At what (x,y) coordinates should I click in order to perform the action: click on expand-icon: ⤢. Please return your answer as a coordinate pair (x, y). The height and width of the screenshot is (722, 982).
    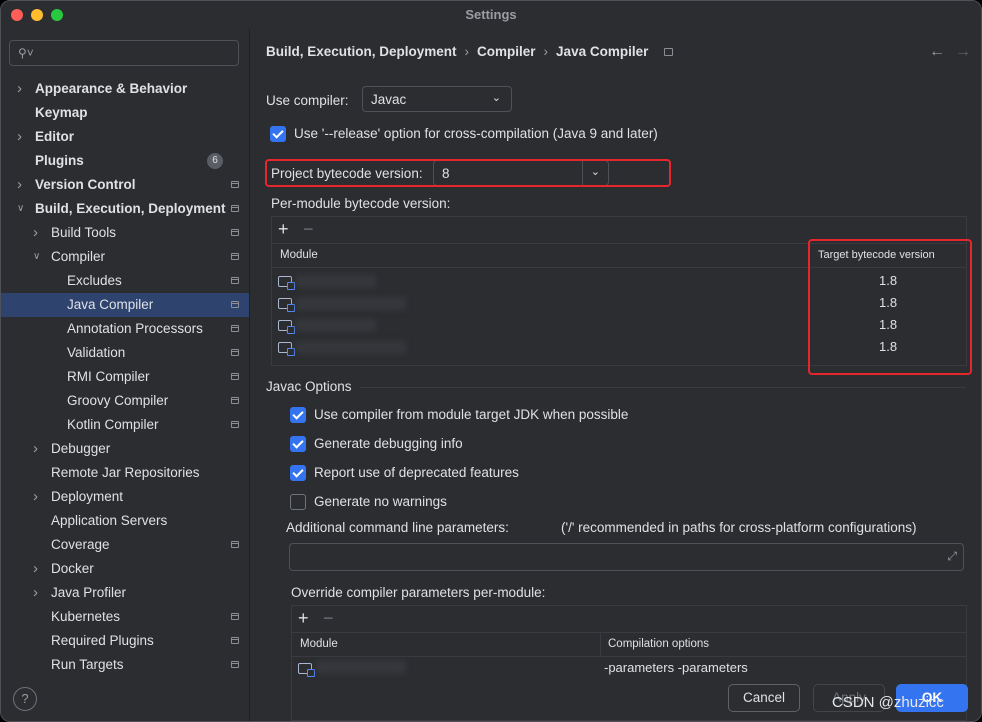
    Looking at the image, I should click on (952, 556).